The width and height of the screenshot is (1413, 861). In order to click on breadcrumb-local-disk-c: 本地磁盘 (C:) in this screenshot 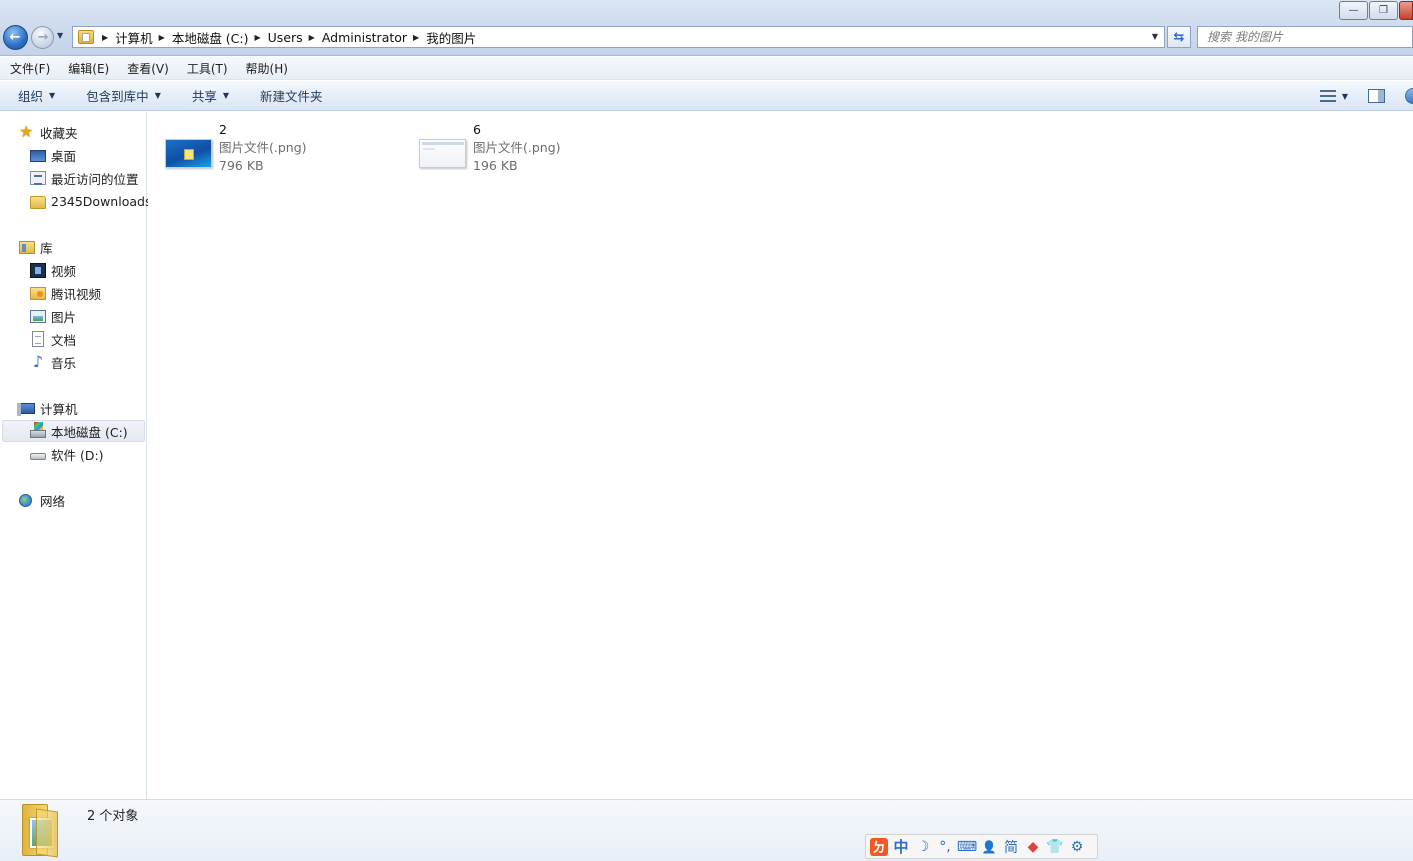, I will do `click(210, 37)`.